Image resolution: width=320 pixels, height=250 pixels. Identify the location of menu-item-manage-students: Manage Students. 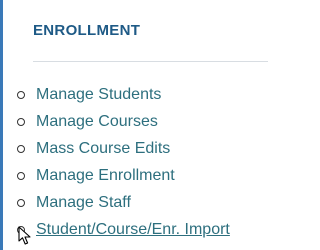
(116, 97).